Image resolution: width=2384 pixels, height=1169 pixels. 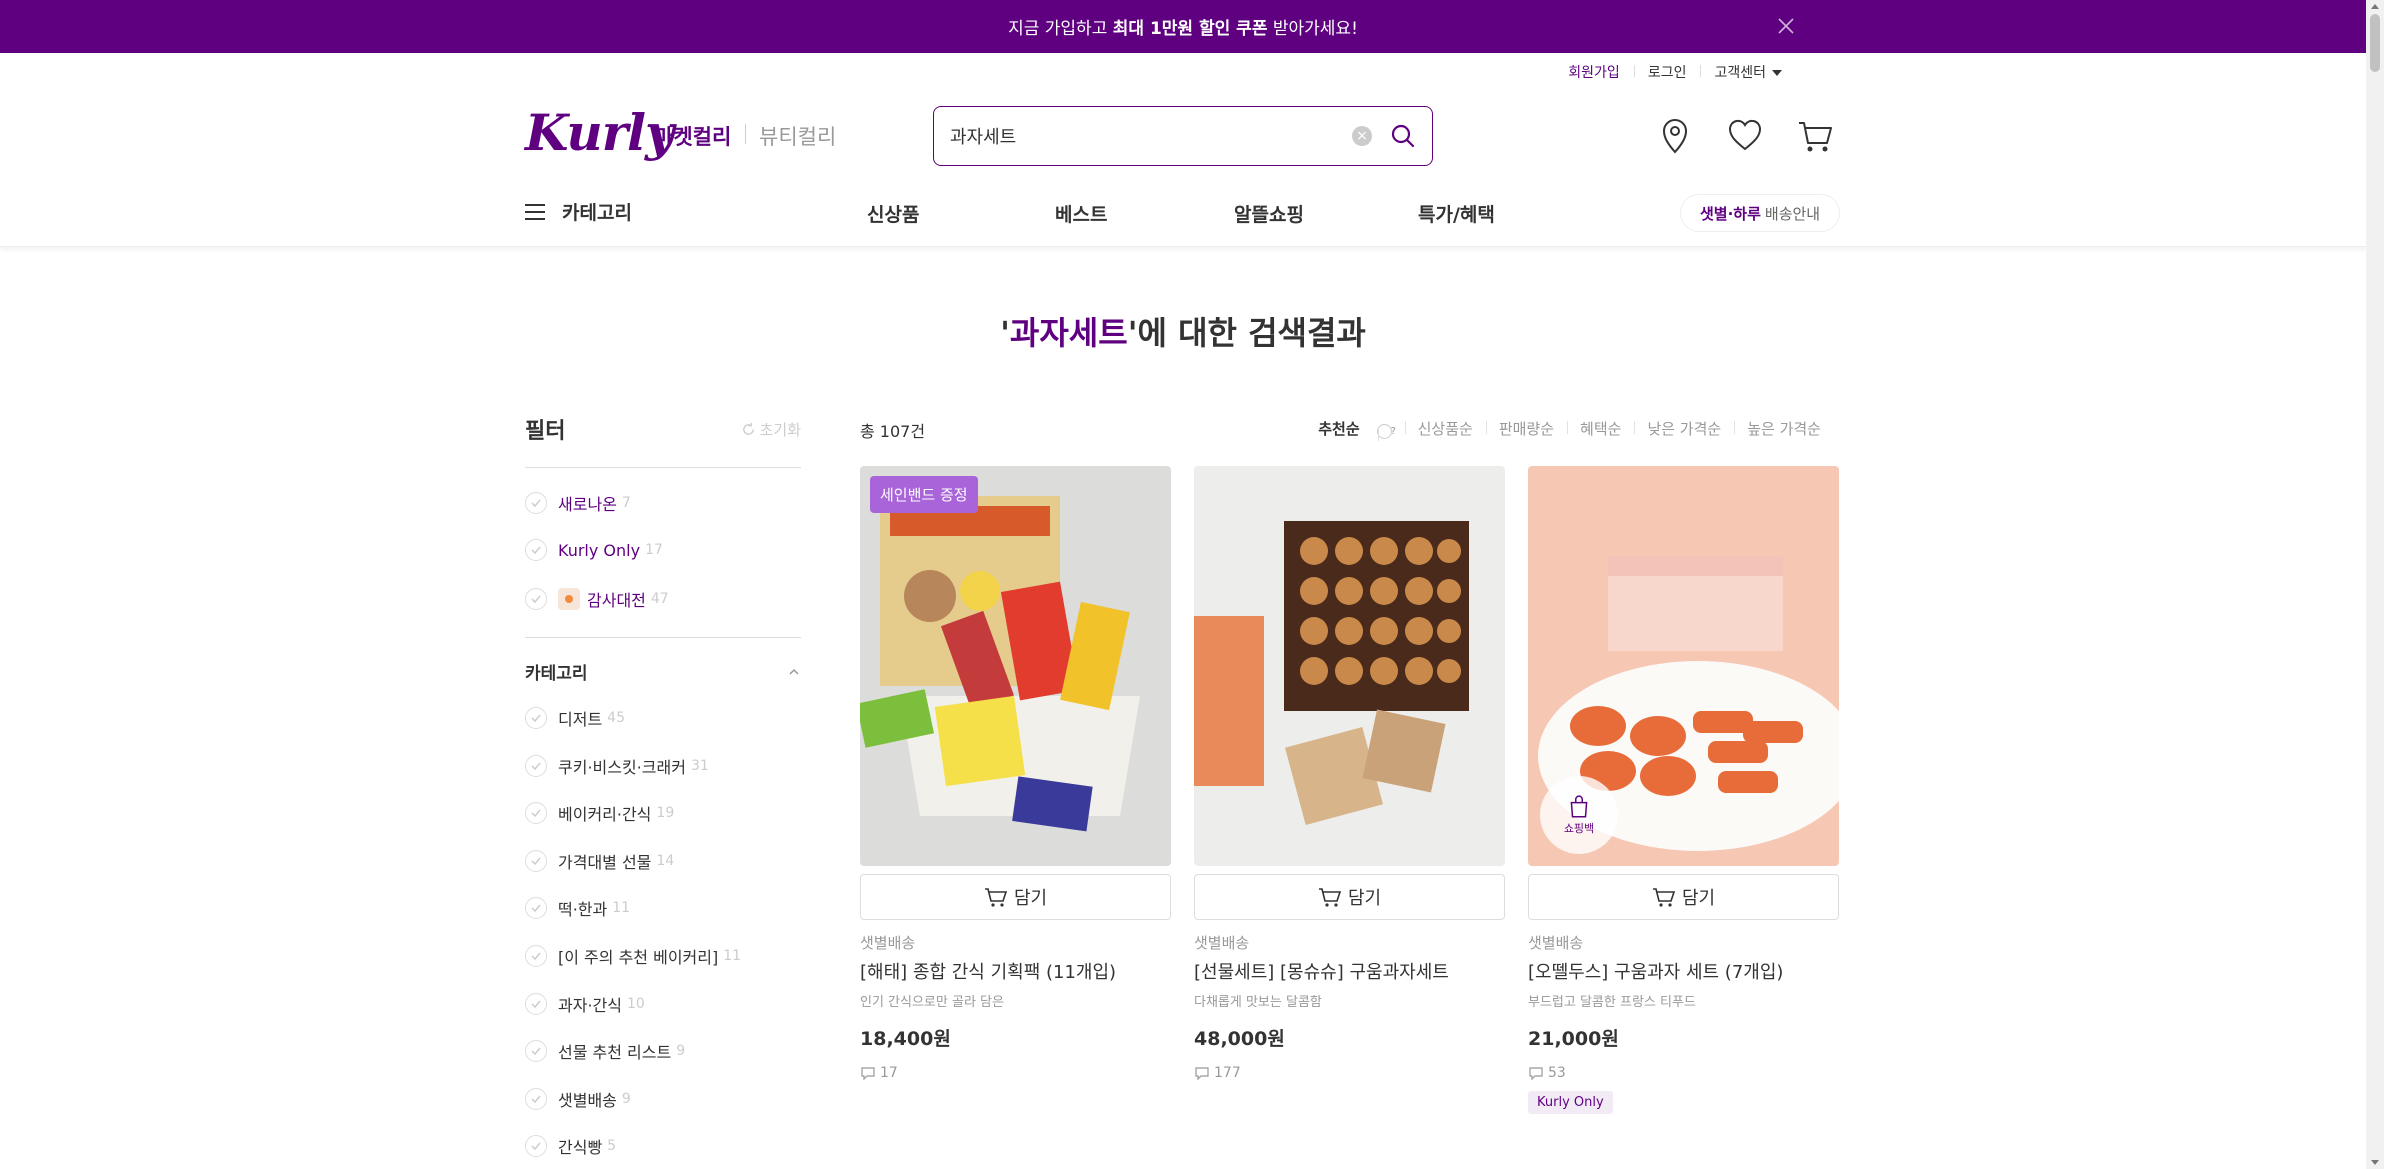 What do you see at coordinates (1683, 972) in the screenshot?
I see `product-name: [오뗄두스] 구움과자 세트 (7개입)` at bounding box center [1683, 972].